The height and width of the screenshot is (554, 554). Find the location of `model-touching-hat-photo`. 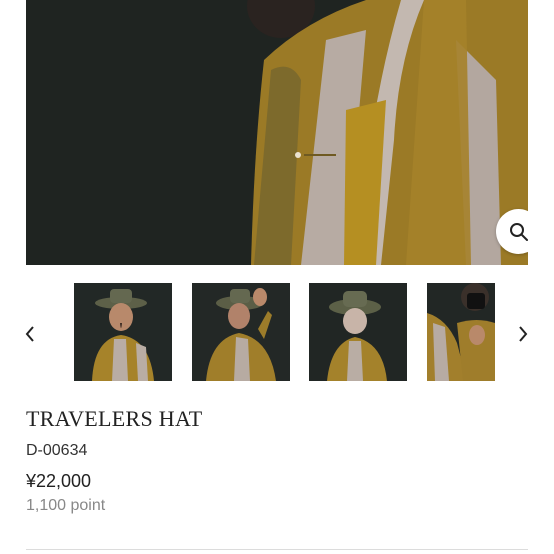

model-touching-hat-photo is located at coordinates (241, 332).